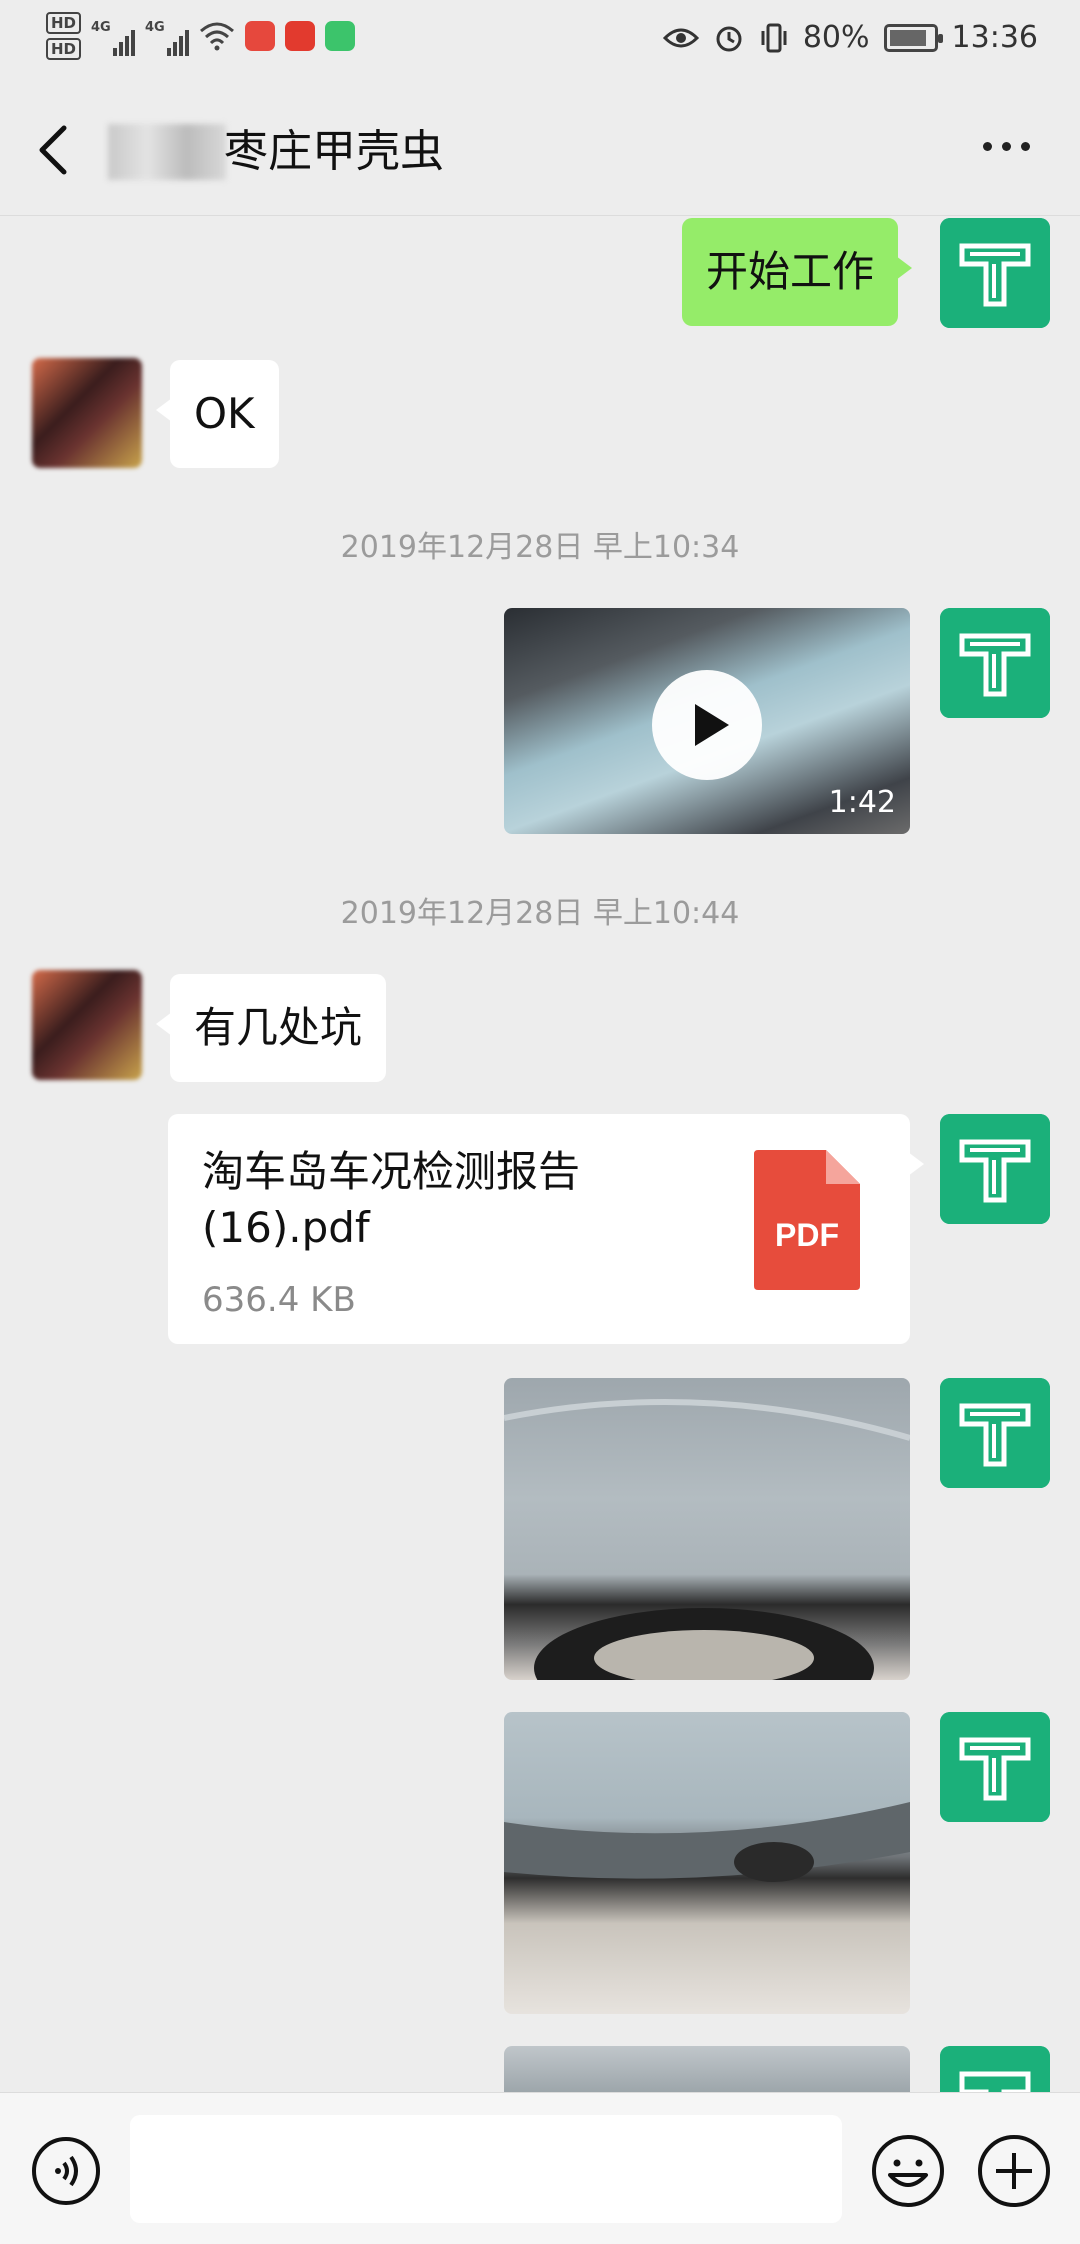  I want to click on video-duration: 1:42, so click(862, 802).